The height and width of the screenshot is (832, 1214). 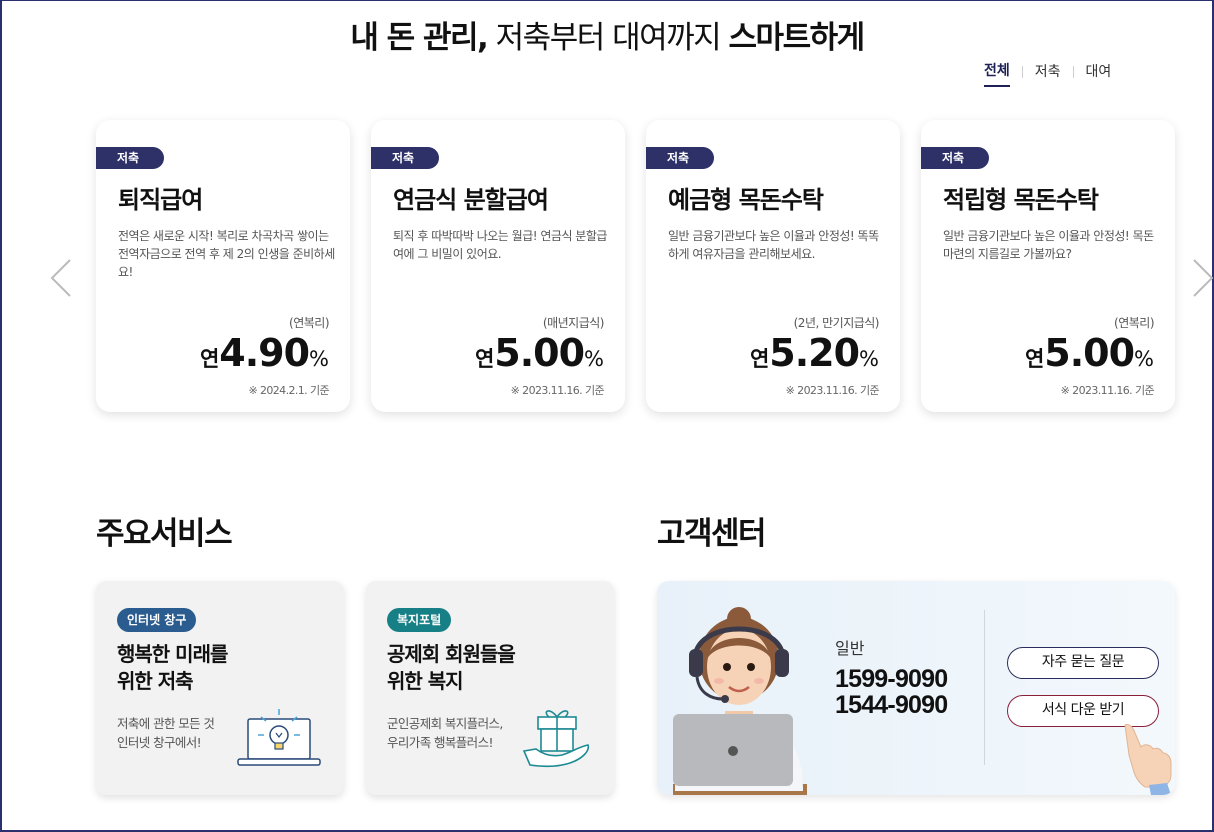 I want to click on service-description-line: 저축에 관한 모든 것, so click(x=166, y=723).